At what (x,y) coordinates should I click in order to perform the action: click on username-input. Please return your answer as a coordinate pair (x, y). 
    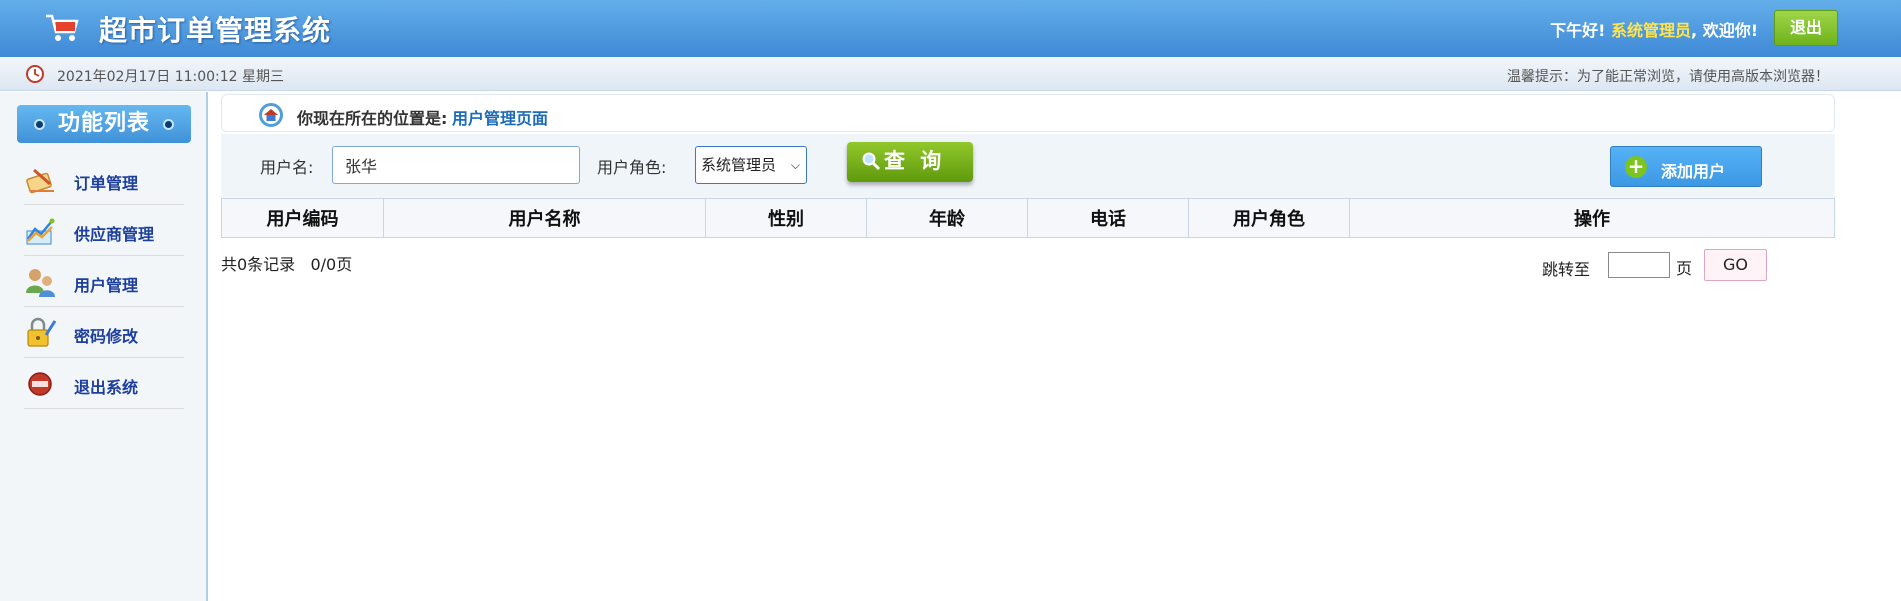
    Looking at the image, I should click on (456, 165).